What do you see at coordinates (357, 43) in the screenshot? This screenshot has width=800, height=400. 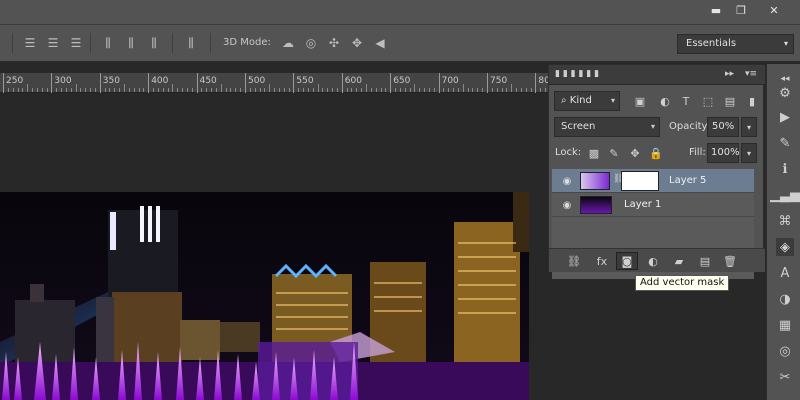 I see `slide-3d-icon: ✥` at bounding box center [357, 43].